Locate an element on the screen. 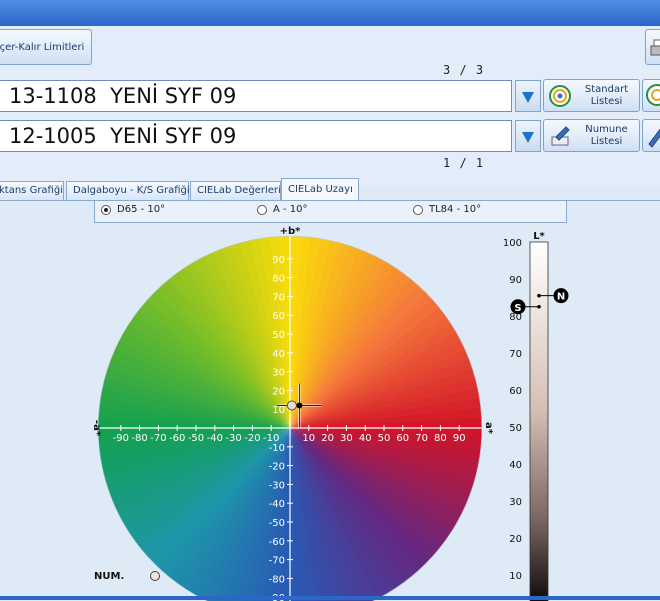 This screenshot has width=660, height=601. illuminant-tl84-label: TL84 - 10° is located at coordinates (455, 209).